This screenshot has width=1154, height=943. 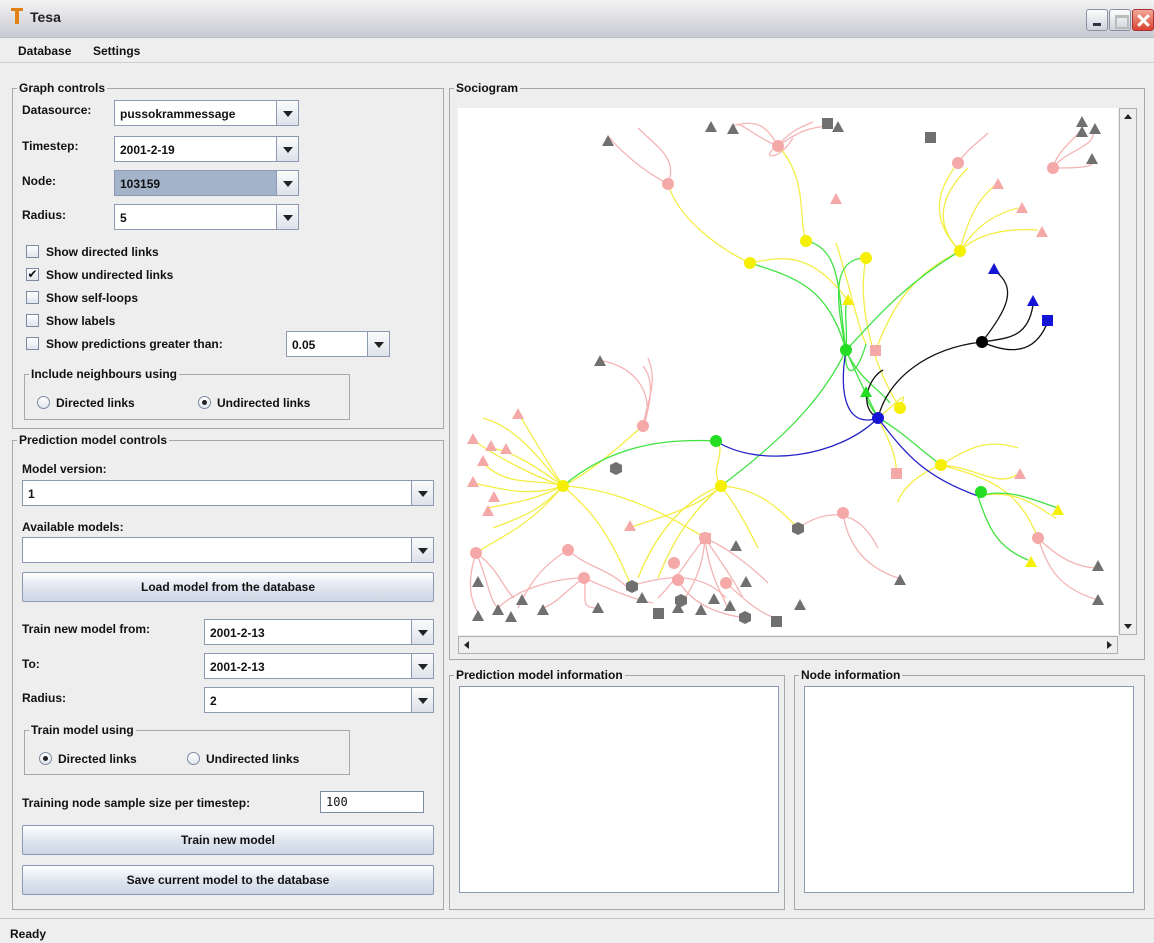 I want to click on node-info-title: Node information, so click(x=851, y=675).